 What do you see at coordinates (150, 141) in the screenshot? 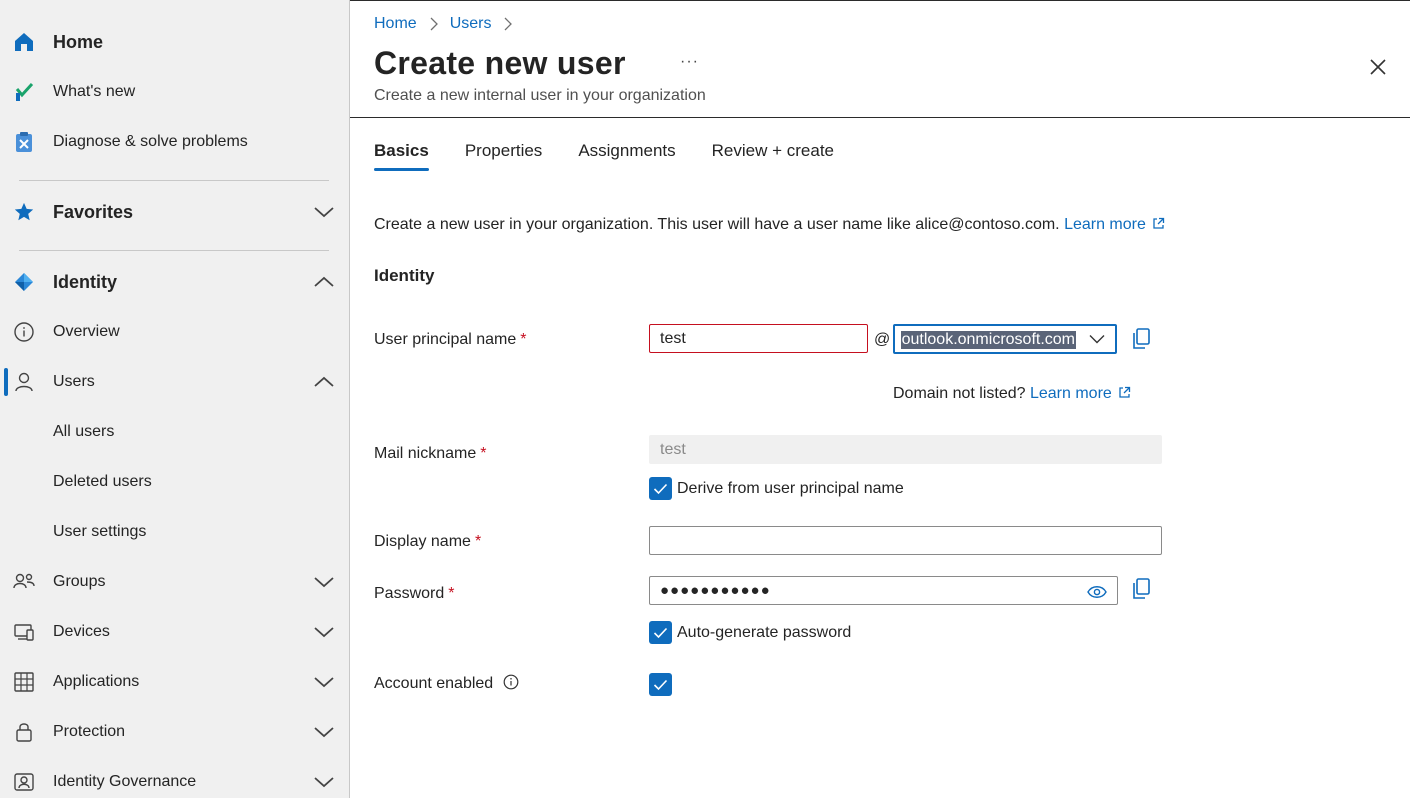
I see `sidebar-item-label: Diagnose & solve problems` at bounding box center [150, 141].